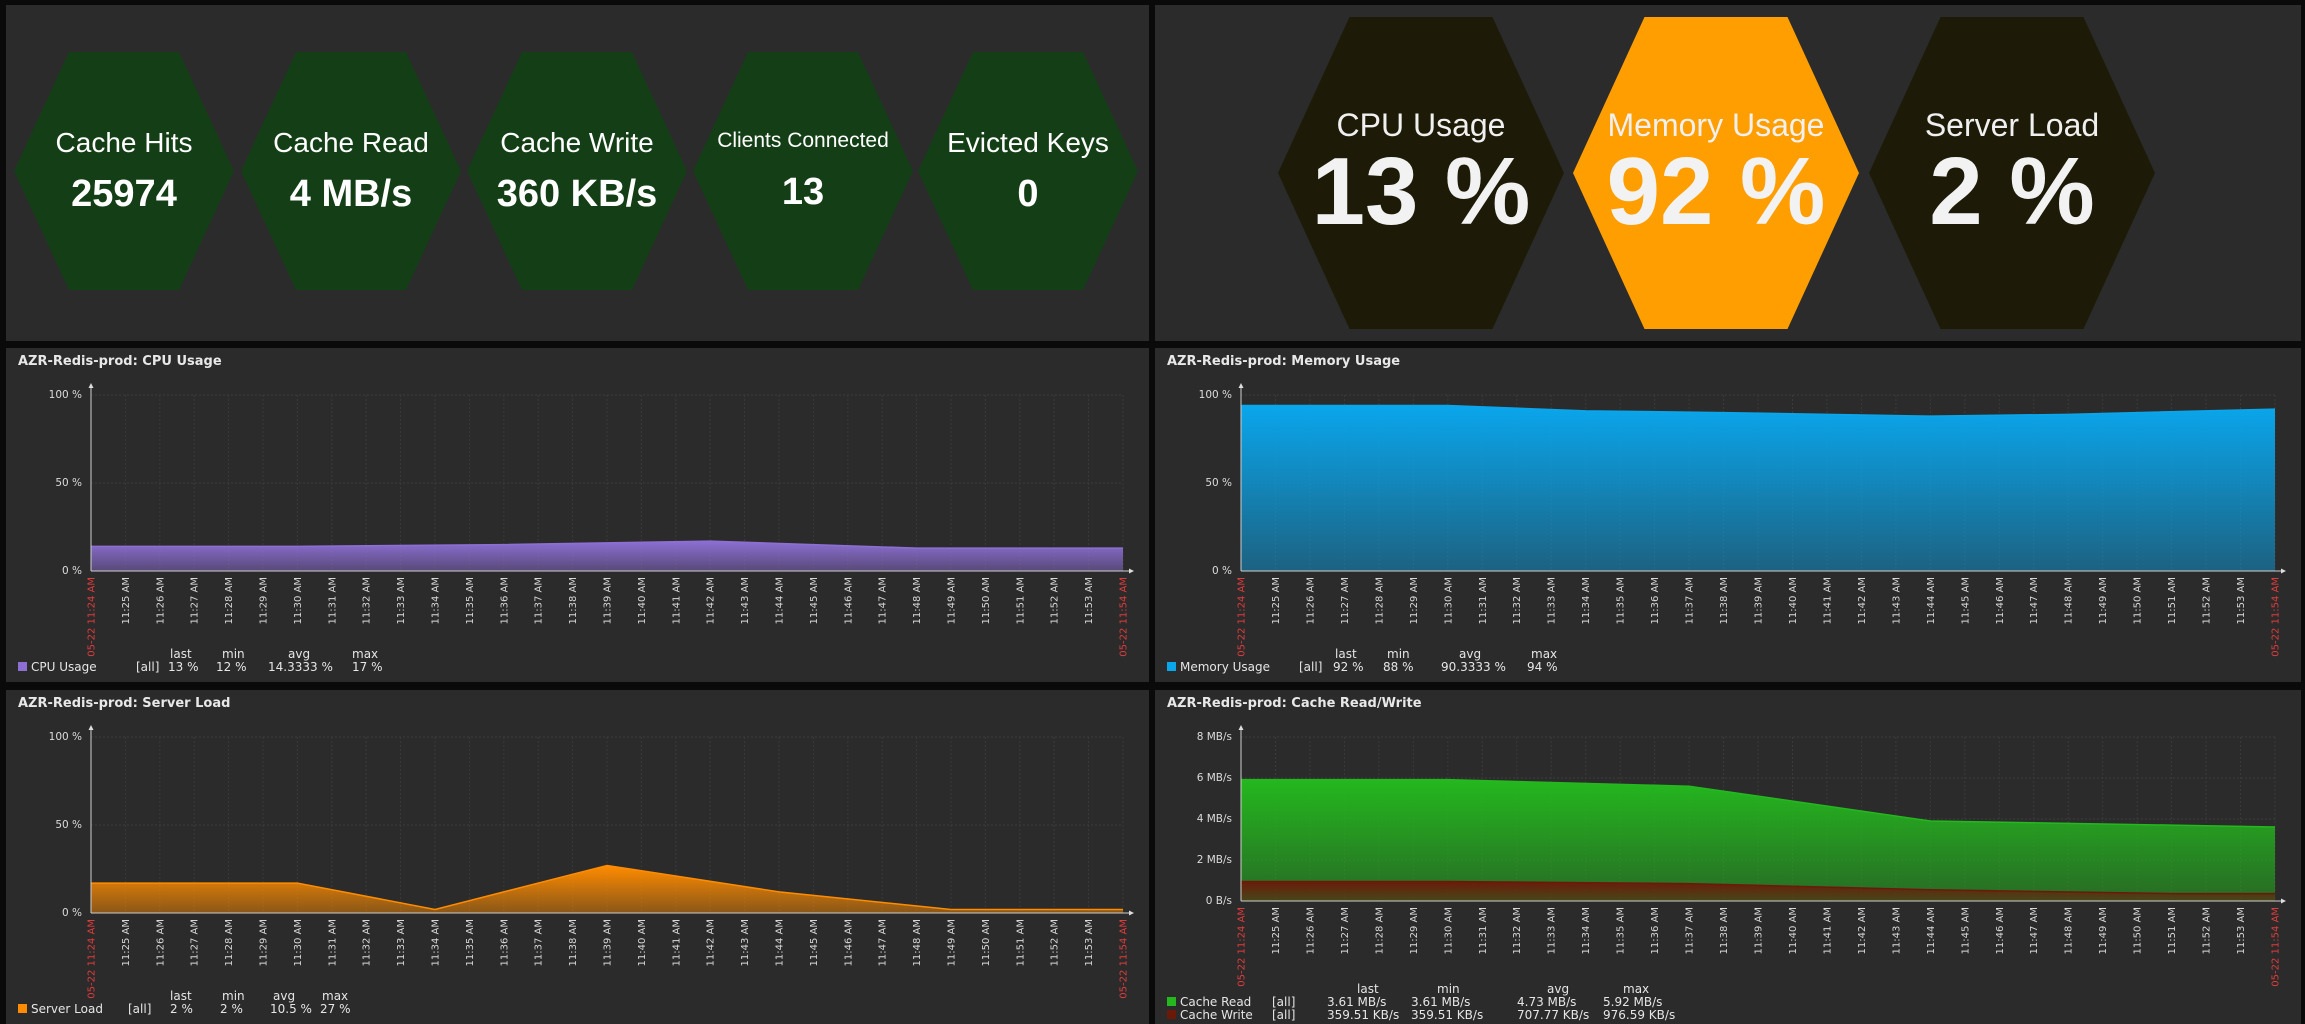 This screenshot has width=2305, height=1024. I want to click on stat-value: 13 %, so click(1421, 191).